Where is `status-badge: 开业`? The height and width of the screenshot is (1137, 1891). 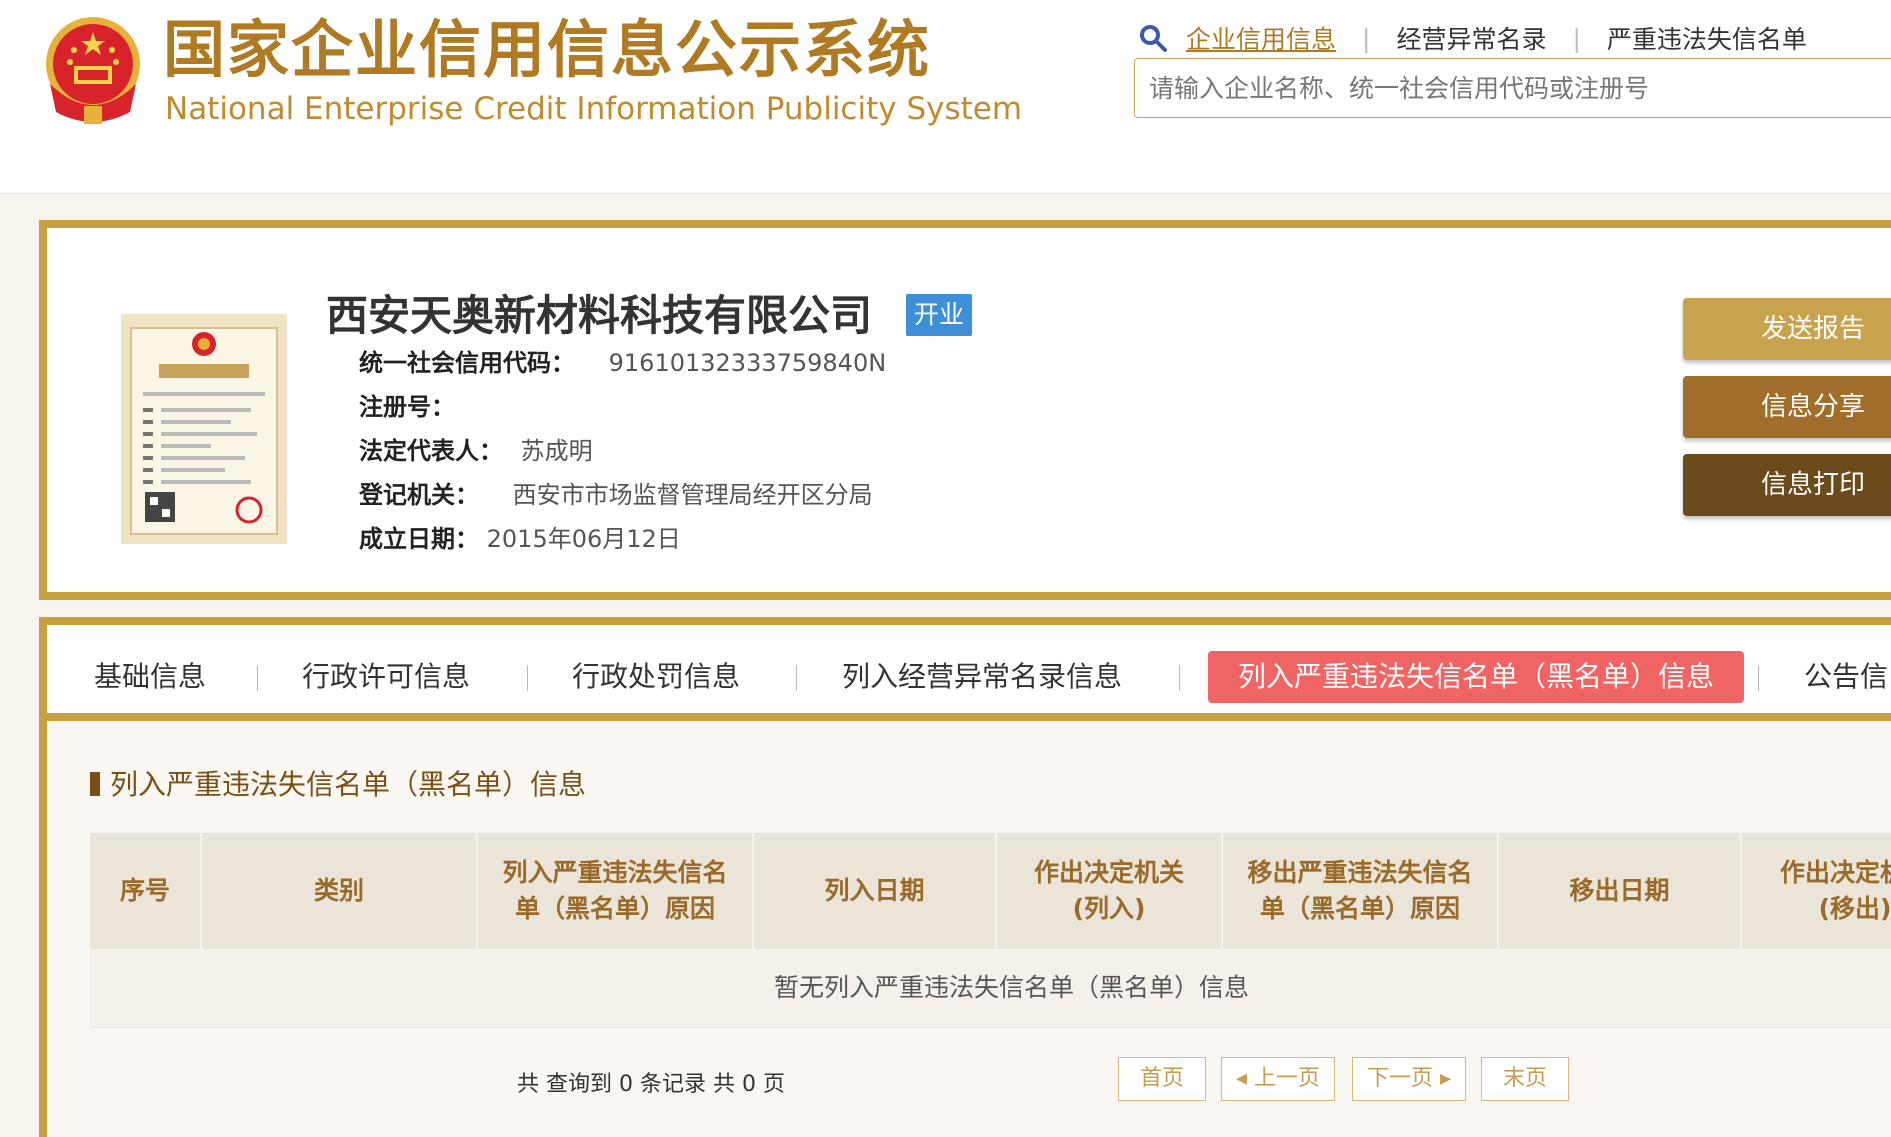 status-badge: 开业 is located at coordinates (939, 315).